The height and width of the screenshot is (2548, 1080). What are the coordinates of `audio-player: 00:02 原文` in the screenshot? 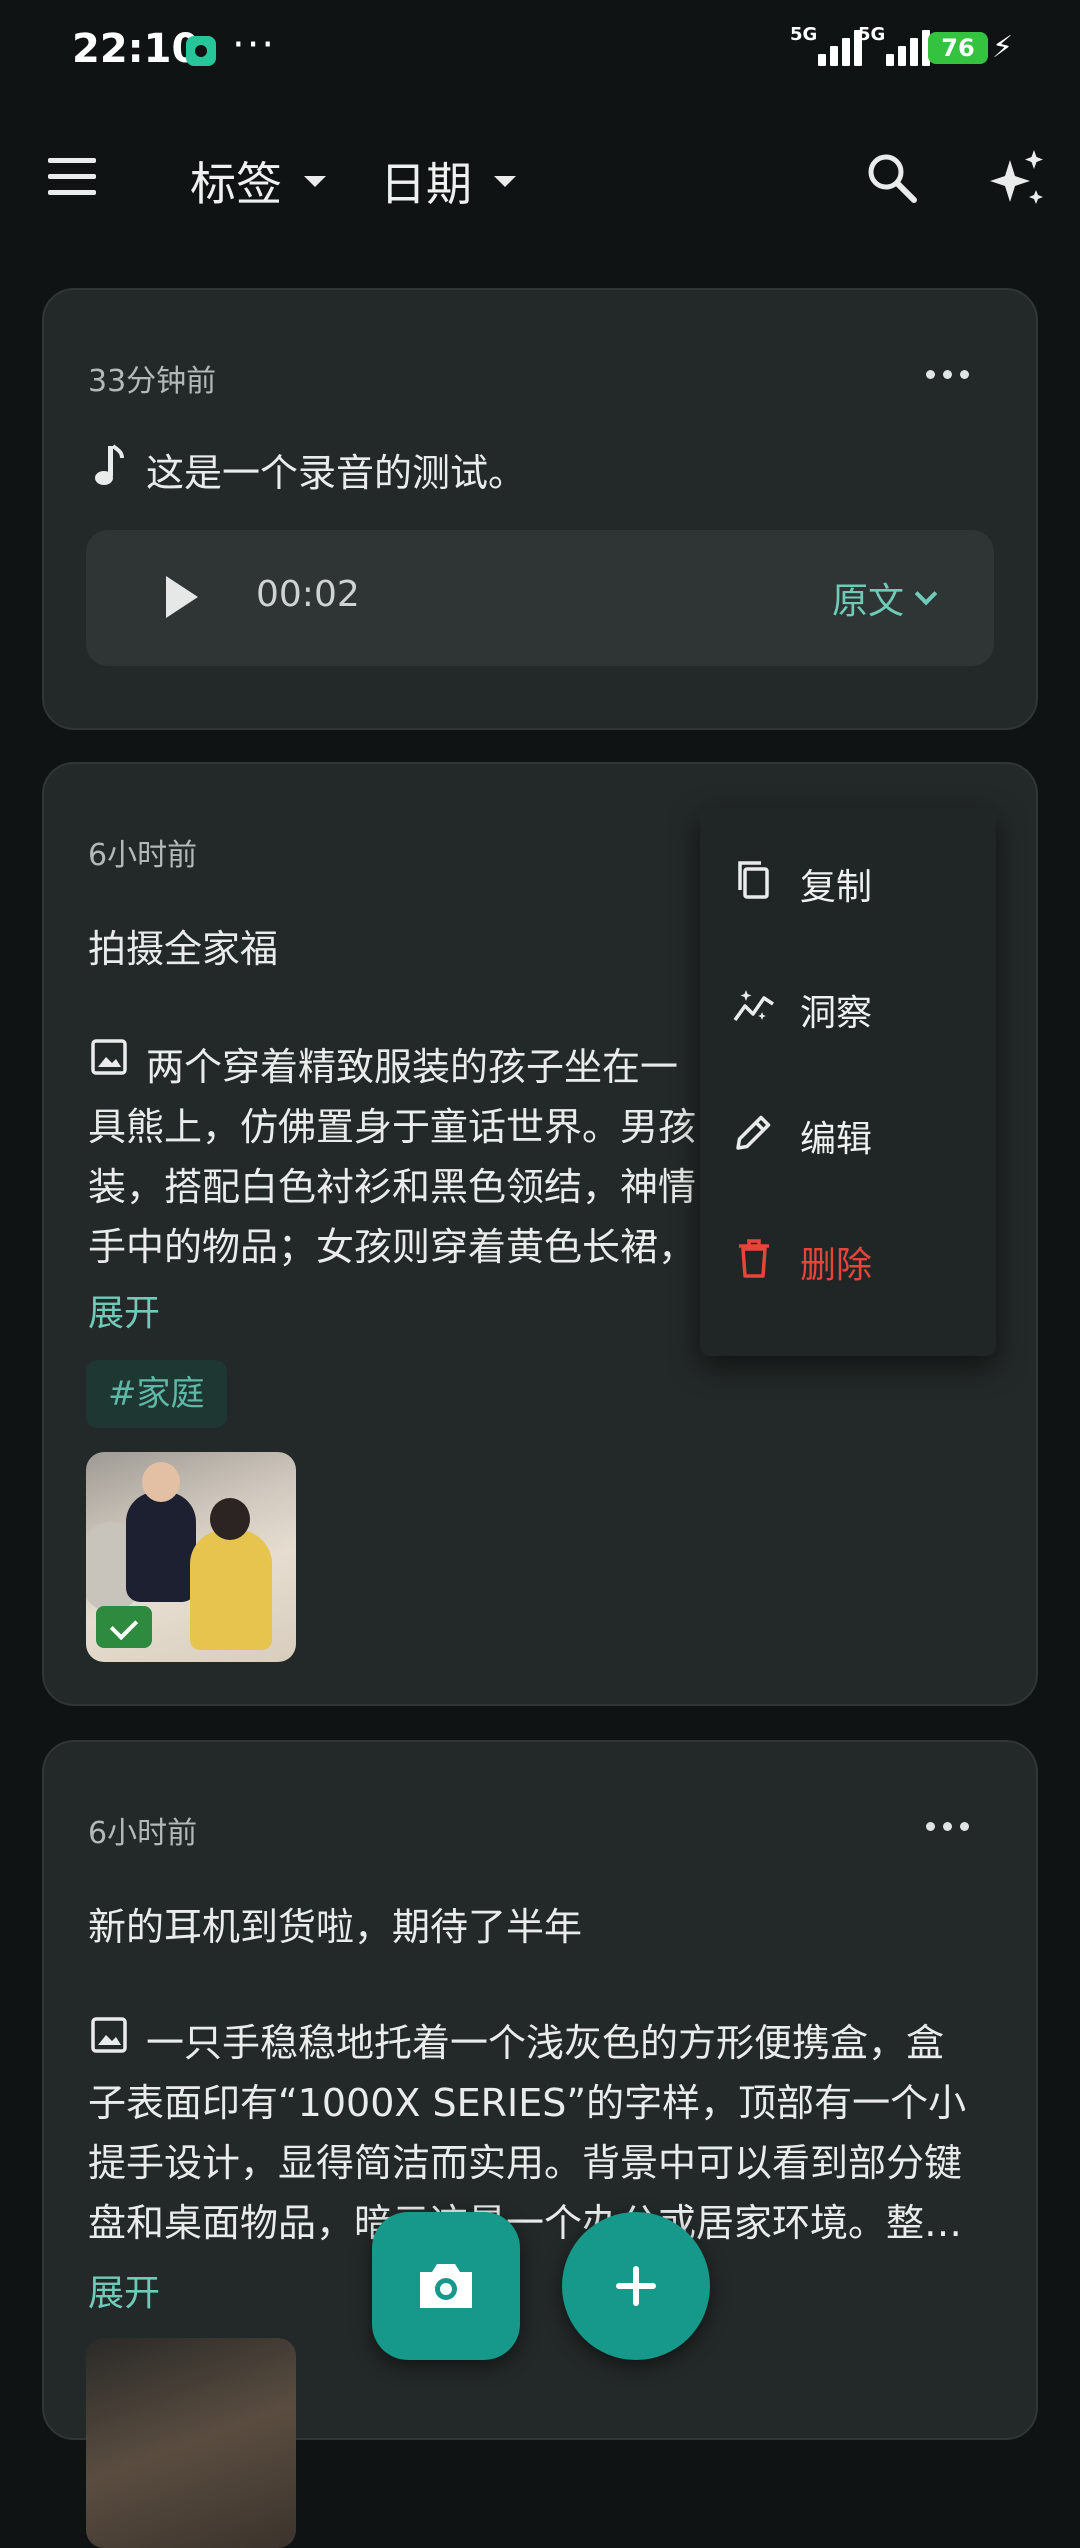 It's located at (540, 598).